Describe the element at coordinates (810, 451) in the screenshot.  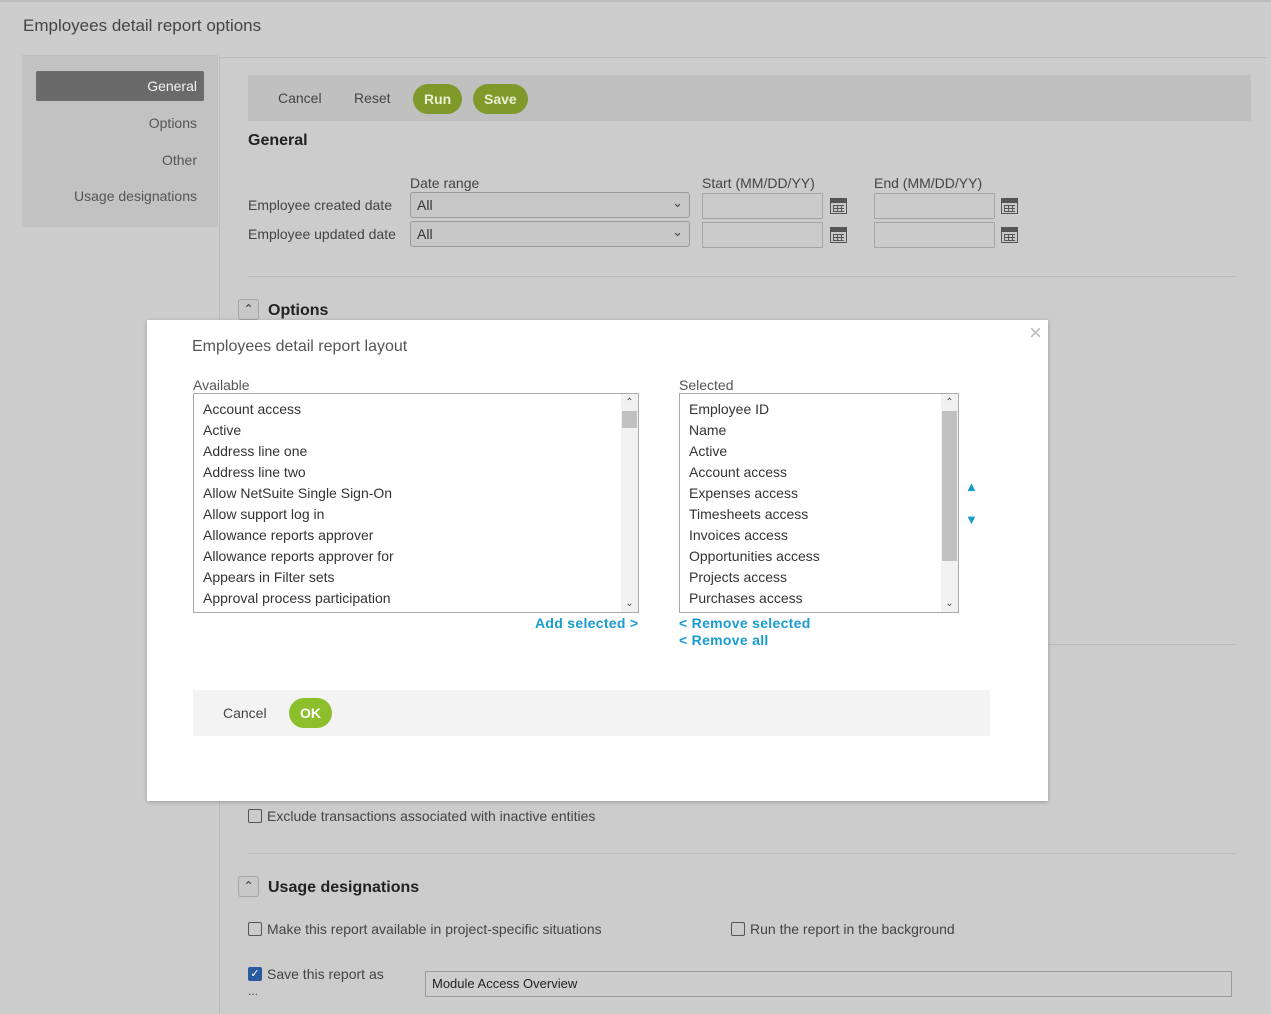
I see `selected-list-item: Active` at that location.